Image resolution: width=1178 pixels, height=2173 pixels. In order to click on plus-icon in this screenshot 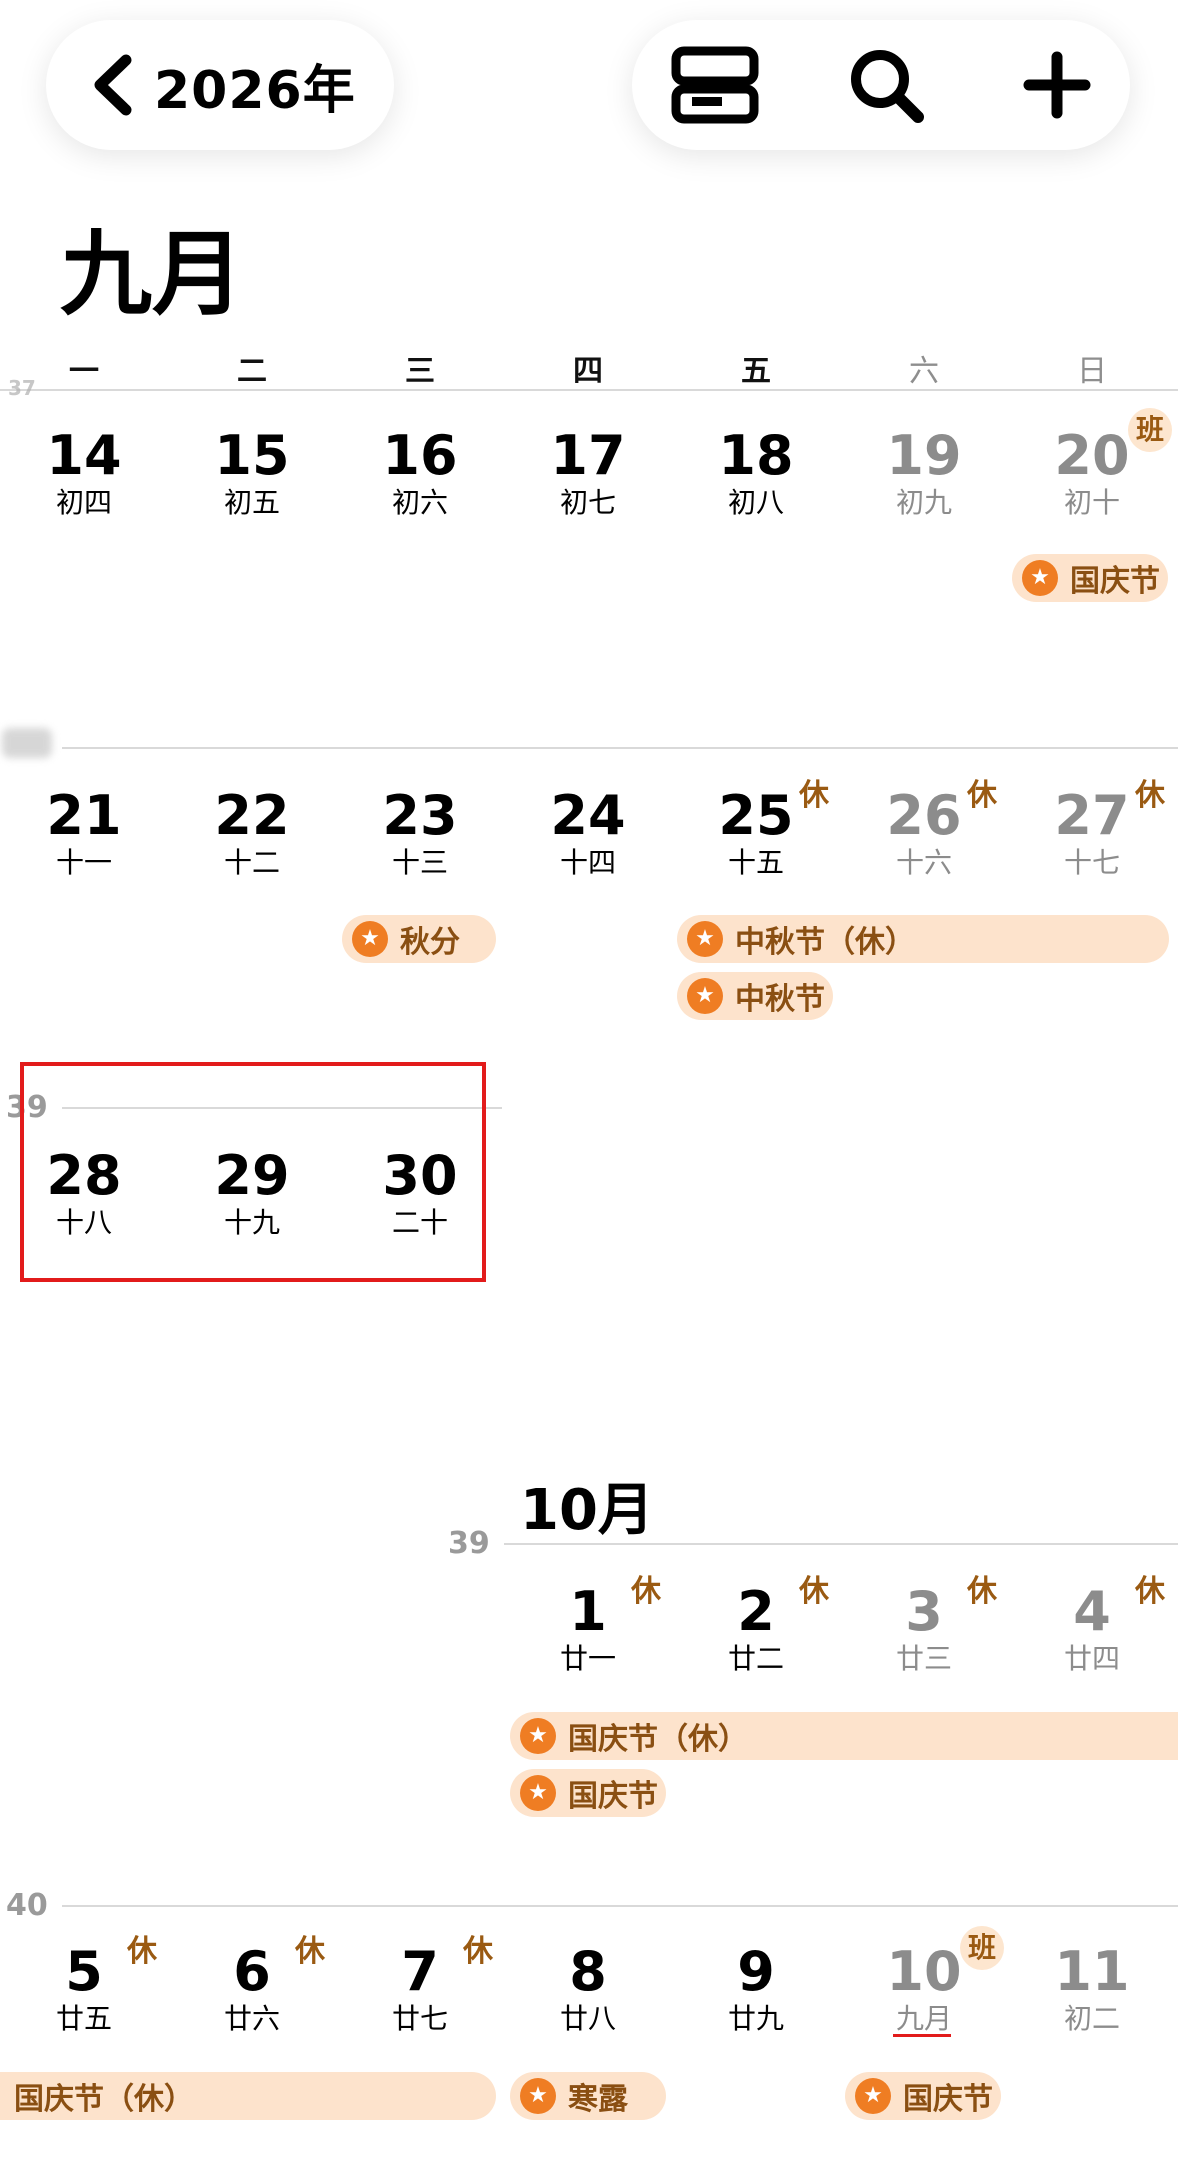, I will do `click(1057, 85)`.